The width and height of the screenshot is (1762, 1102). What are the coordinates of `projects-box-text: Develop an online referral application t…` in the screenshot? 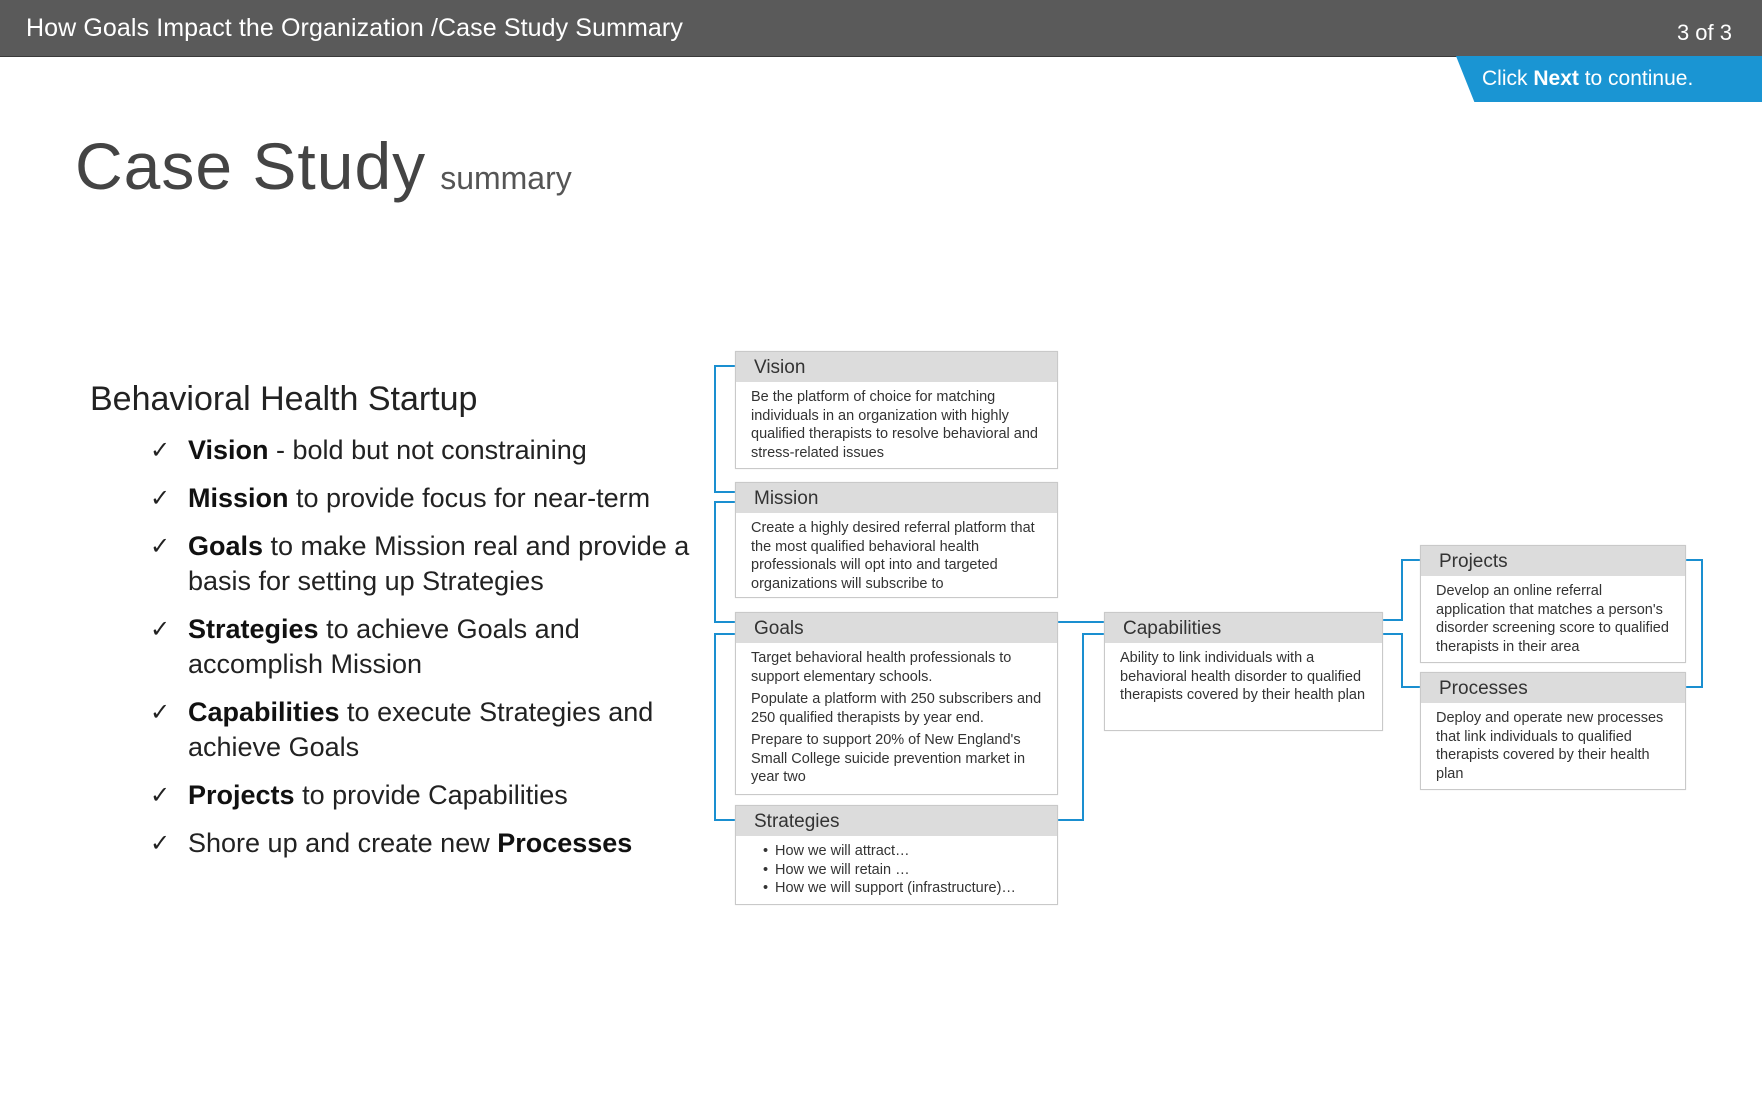 It's located at (1552, 619).